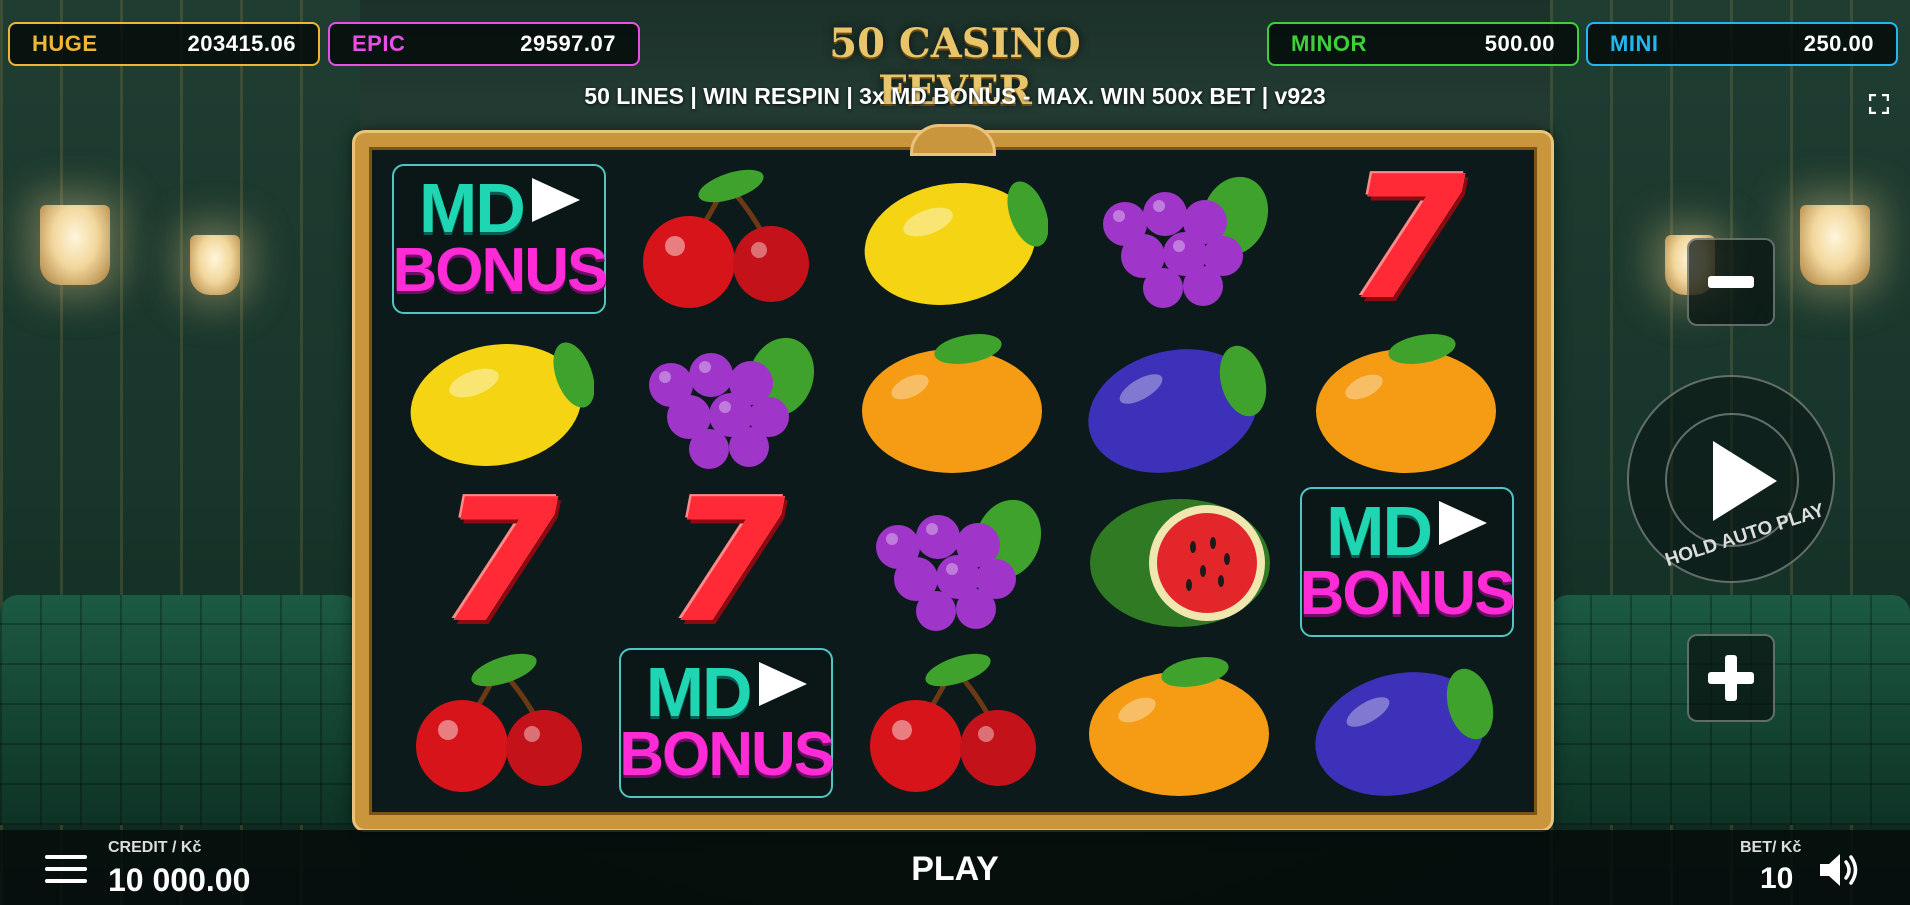  I want to click on jackpot-value: 29597.07, so click(568, 43).